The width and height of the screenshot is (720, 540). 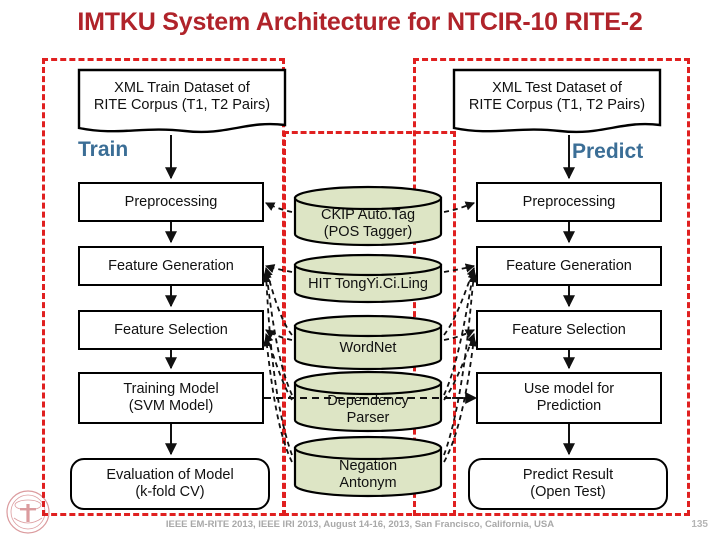 I want to click on resource-dependency-parser: Dependency Parser, so click(x=368, y=402).